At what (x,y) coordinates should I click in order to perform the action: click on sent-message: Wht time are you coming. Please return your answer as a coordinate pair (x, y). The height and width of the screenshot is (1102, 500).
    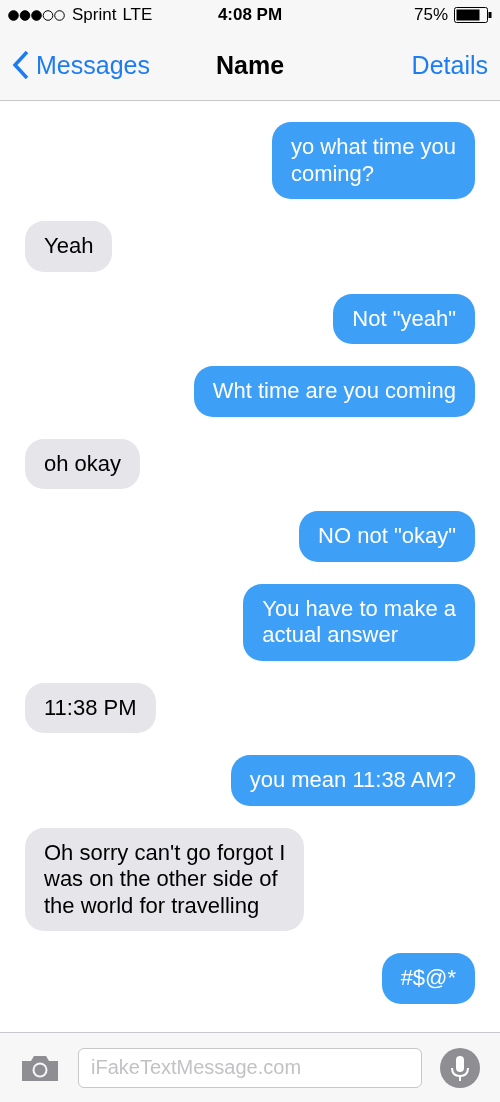
    Looking at the image, I should click on (334, 391).